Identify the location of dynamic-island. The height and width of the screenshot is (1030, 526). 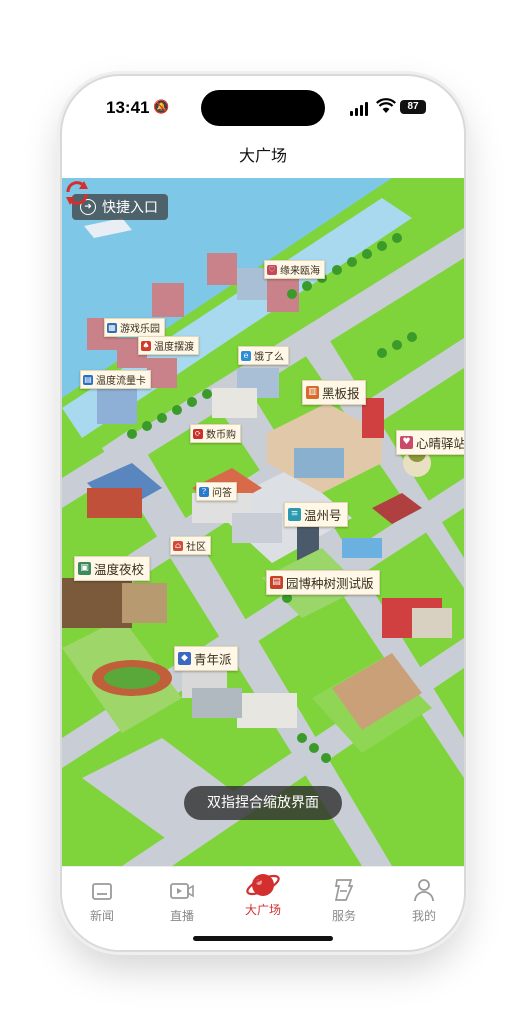
(263, 108).